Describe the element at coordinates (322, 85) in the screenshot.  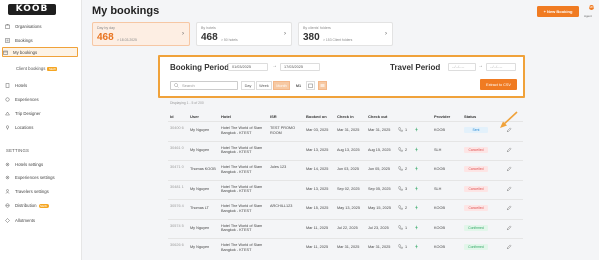
I see `list-toggle-icon` at that location.